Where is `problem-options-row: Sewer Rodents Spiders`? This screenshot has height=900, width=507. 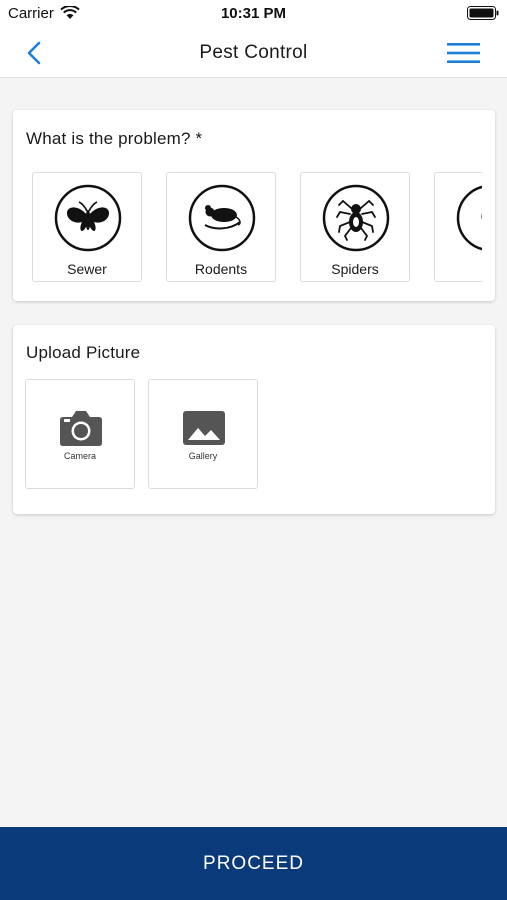 problem-options-row: Sewer Rodents Spiders is located at coordinates (257, 227).